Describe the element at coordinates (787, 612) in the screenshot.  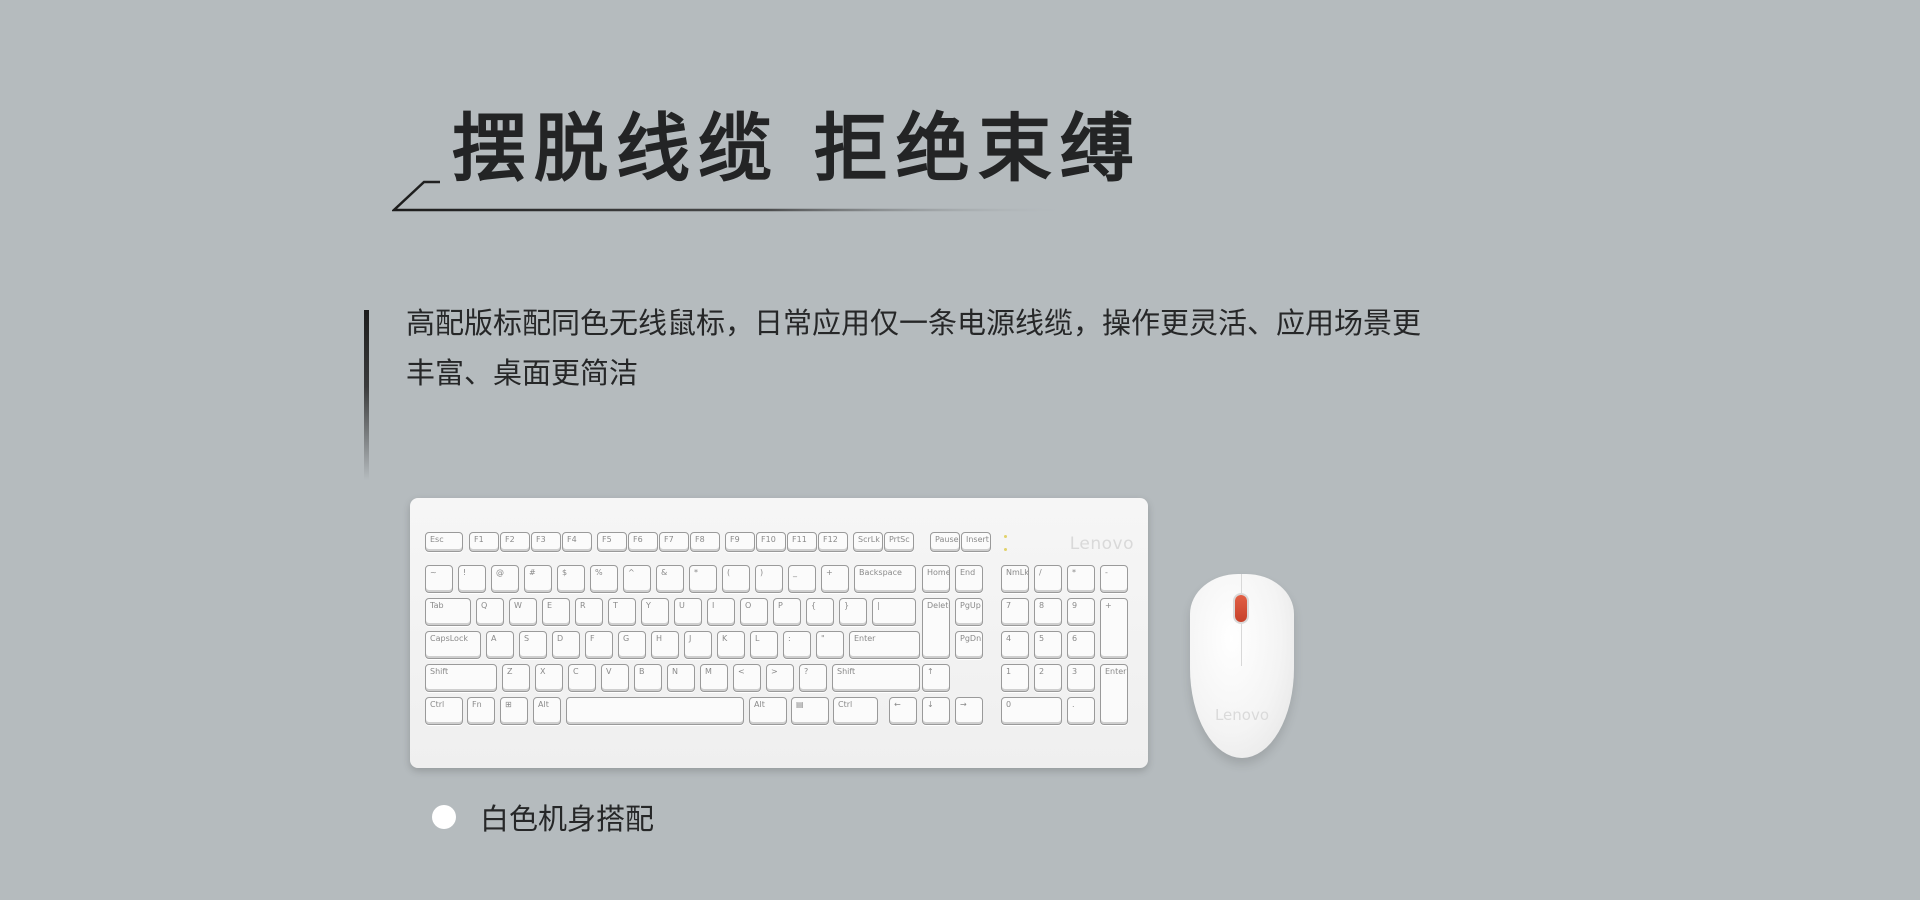
I see `keyboard-key: P` at that location.